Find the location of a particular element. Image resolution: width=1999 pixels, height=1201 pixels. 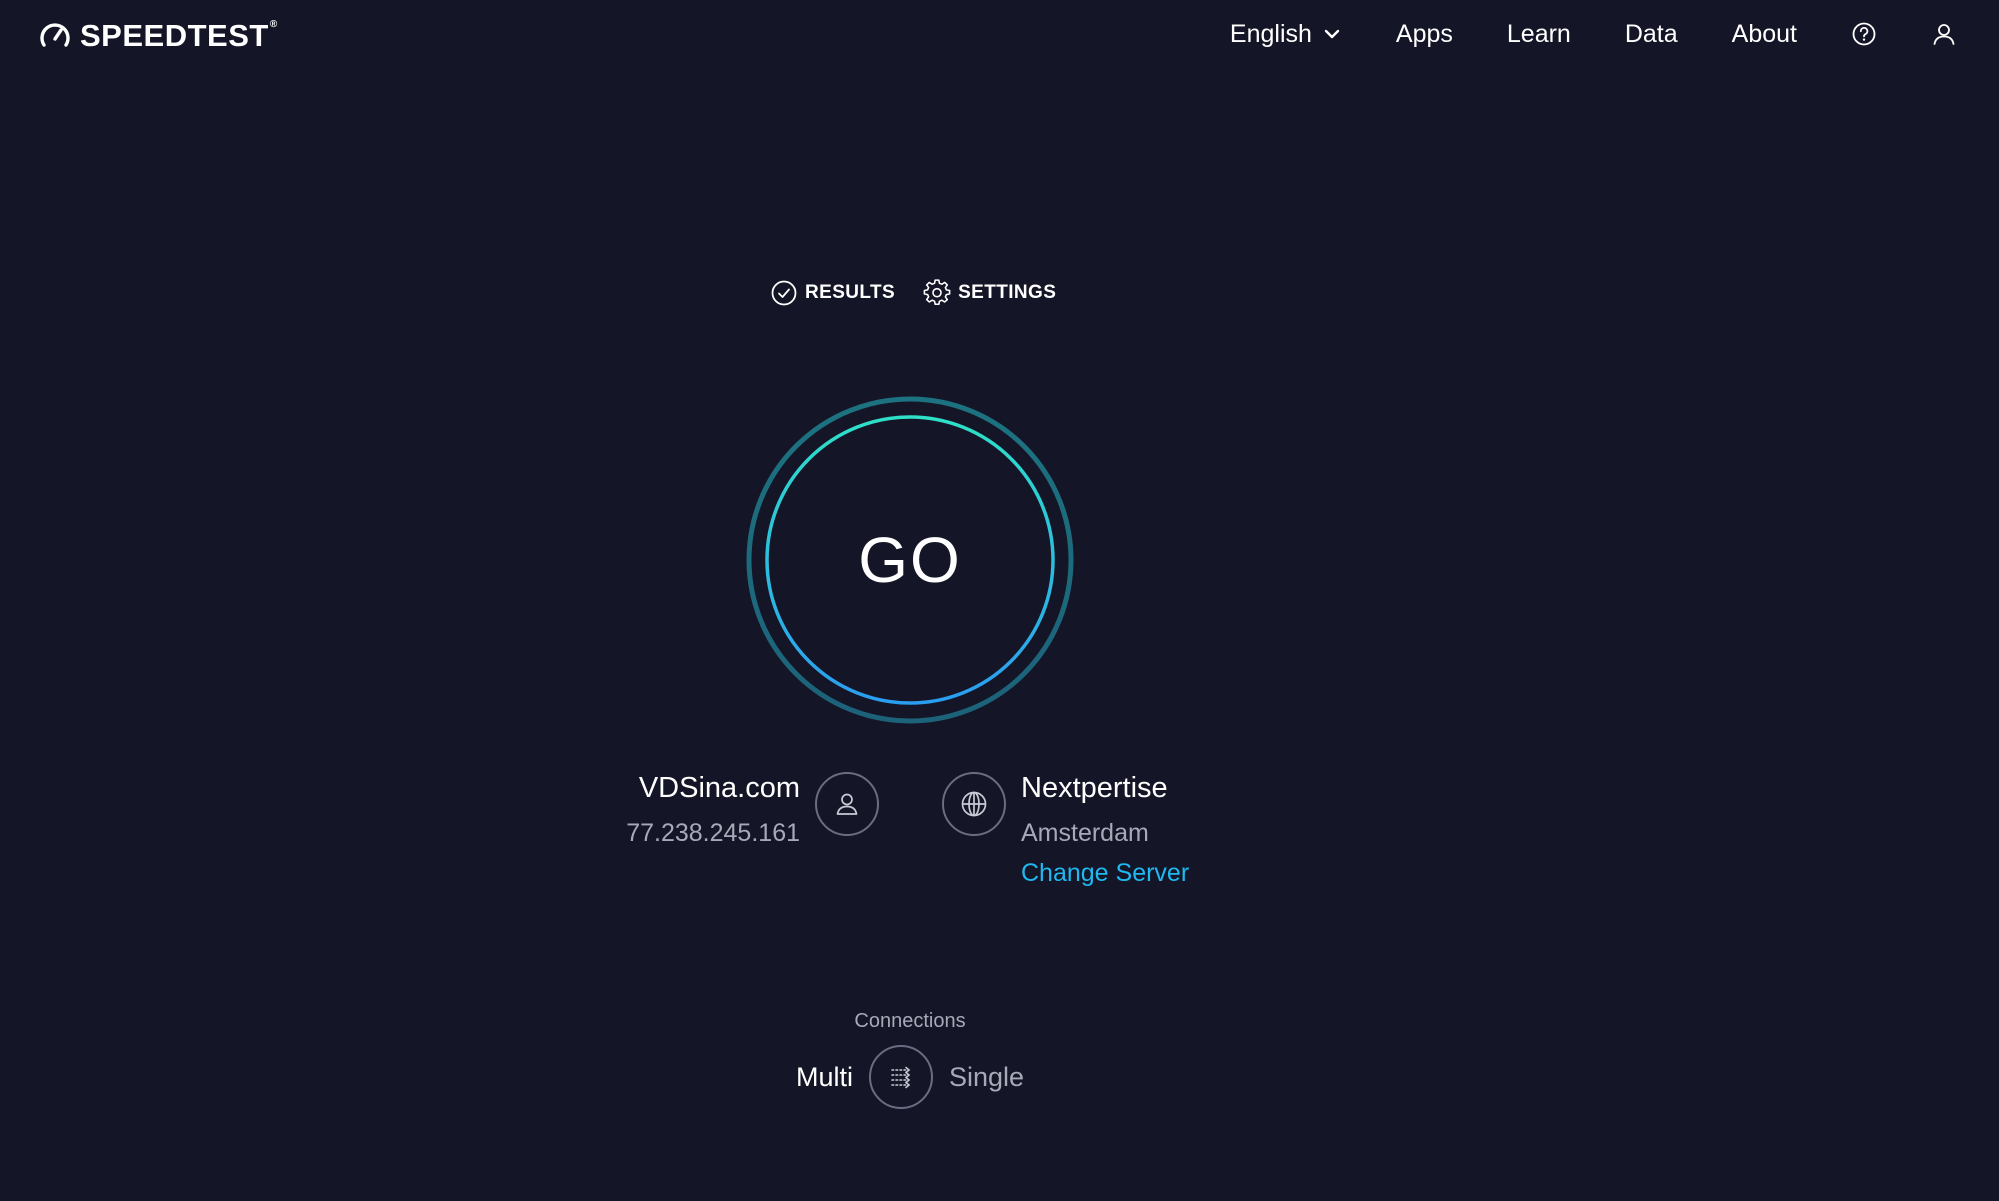

server-info: Nextpertise Amsterdam Change Server is located at coordinates (1105, 830).